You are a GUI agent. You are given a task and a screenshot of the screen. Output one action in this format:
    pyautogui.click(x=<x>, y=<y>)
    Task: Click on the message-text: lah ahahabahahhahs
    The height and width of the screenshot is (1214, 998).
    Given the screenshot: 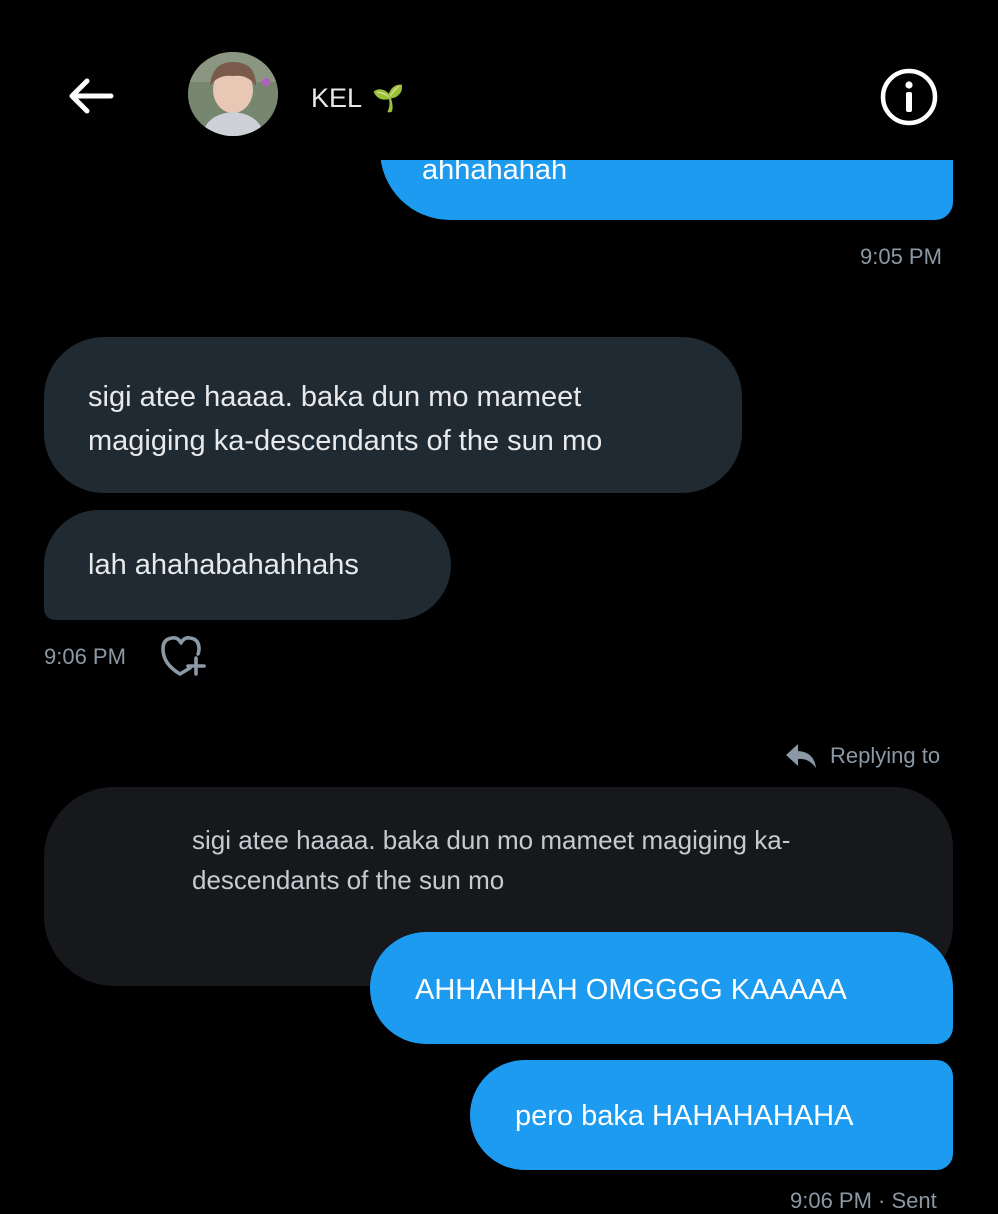 What is the action you would take?
    pyautogui.click(x=223, y=565)
    